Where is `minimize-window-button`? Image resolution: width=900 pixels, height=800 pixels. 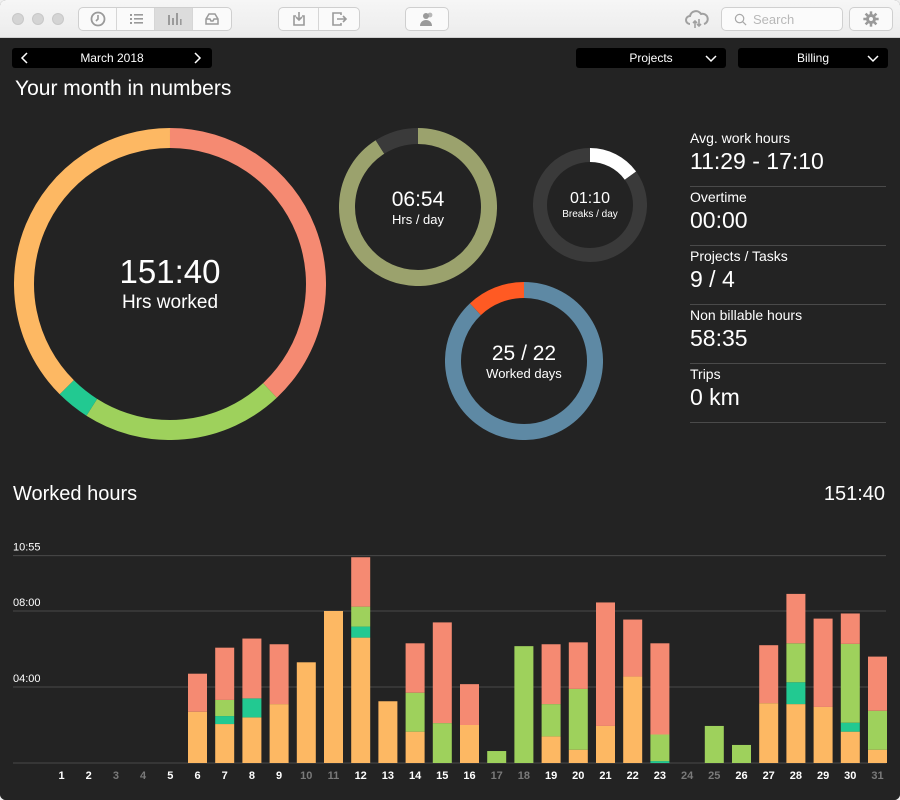 minimize-window-button is located at coordinates (38, 19).